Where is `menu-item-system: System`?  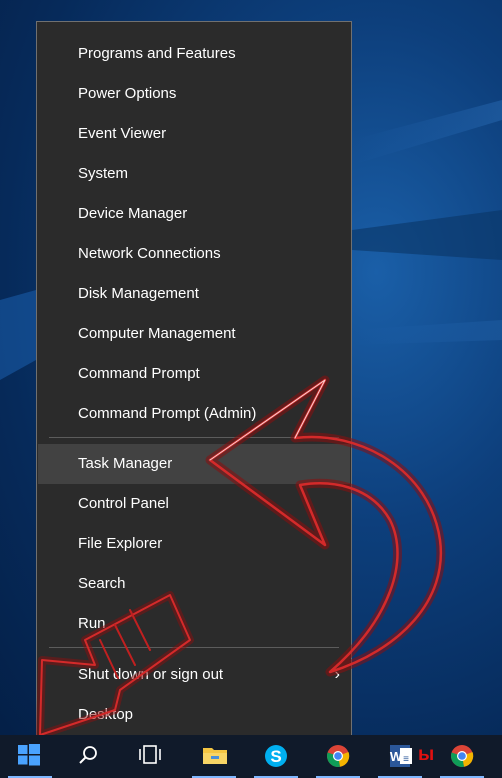 menu-item-system: System is located at coordinates (194, 174).